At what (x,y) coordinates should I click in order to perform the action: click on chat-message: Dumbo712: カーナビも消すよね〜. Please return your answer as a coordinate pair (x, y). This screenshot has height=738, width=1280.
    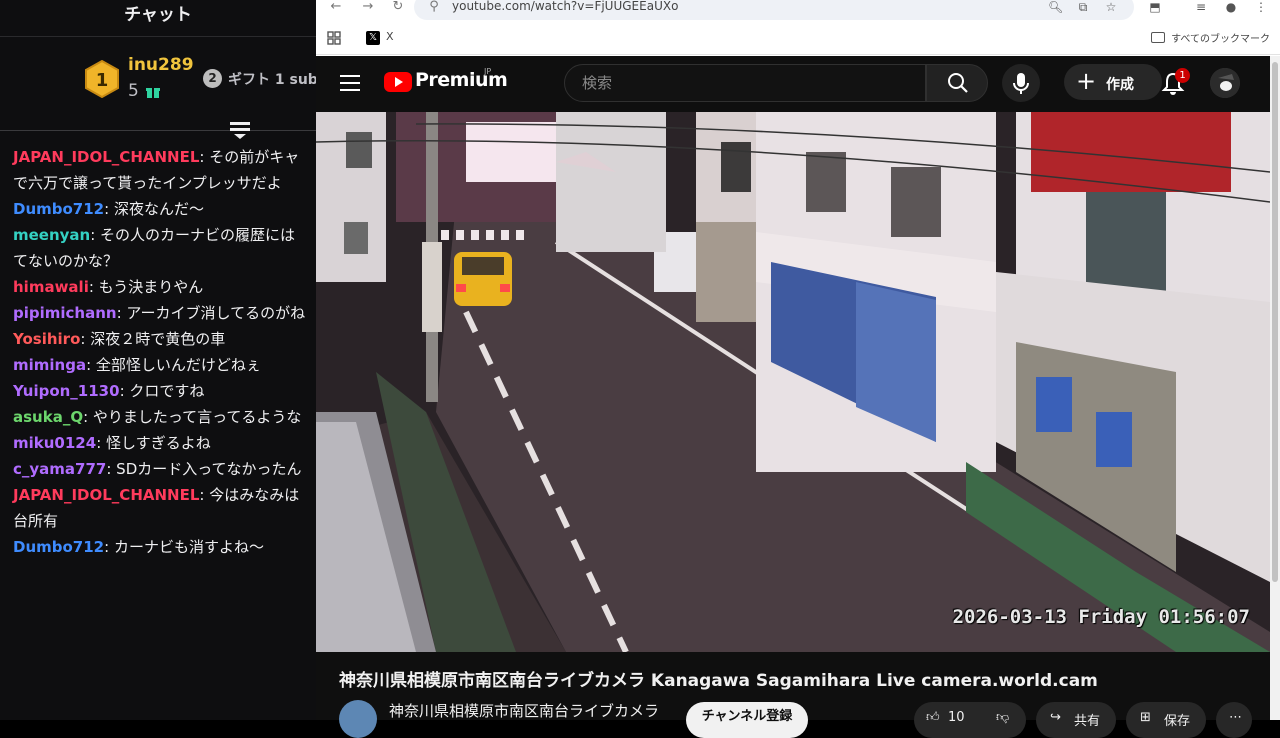
    Looking at the image, I should click on (158, 547).